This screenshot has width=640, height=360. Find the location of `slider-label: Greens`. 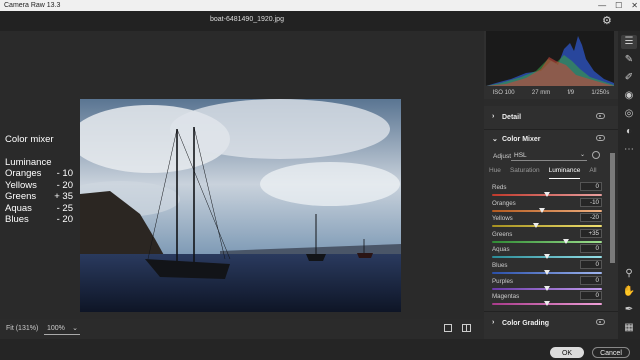

slider-label: Greens is located at coordinates (502, 234).